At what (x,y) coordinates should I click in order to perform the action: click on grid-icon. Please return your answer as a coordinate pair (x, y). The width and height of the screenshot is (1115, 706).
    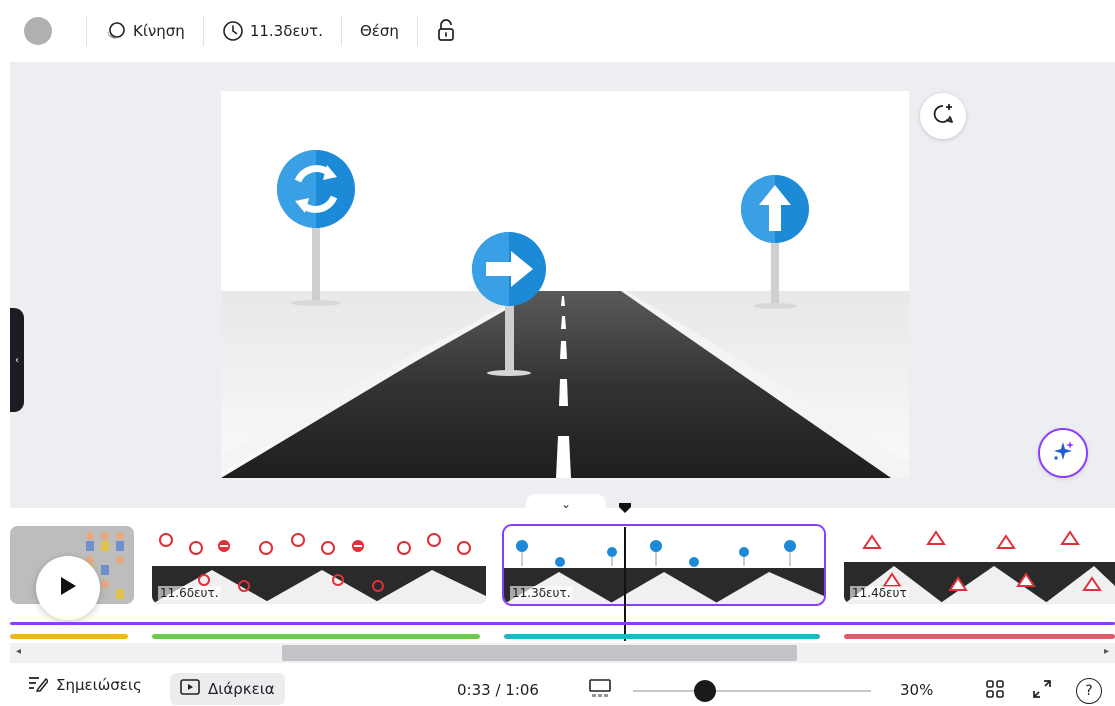
    Looking at the image, I should click on (995, 691).